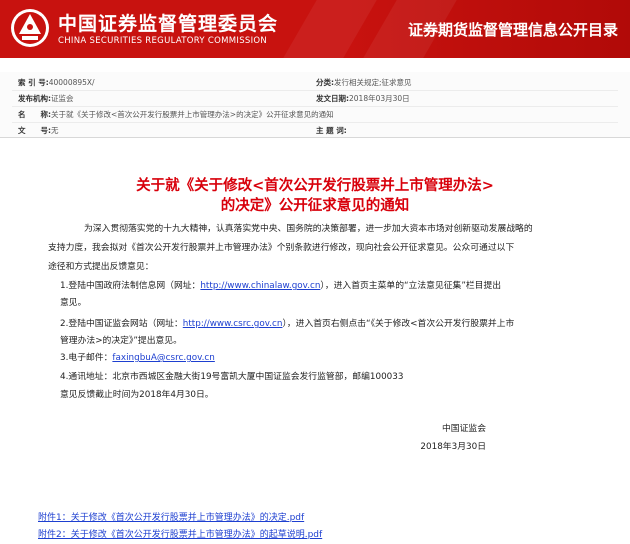 The height and width of the screenshot is (544, 630). I want to click on meta-date: 发文日期:2018年03月30日, so click(363, 98).